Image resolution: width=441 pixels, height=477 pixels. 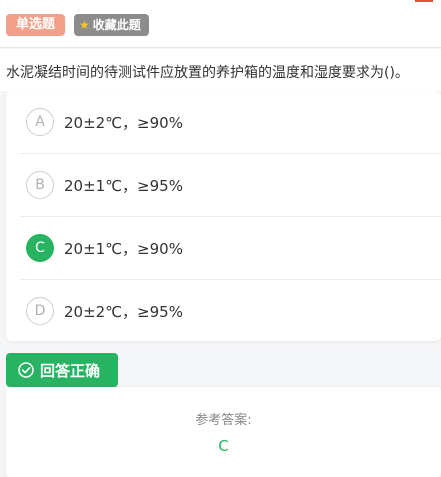 I want to click on question-type-badge: 单选题, so click(x=36, y=25).